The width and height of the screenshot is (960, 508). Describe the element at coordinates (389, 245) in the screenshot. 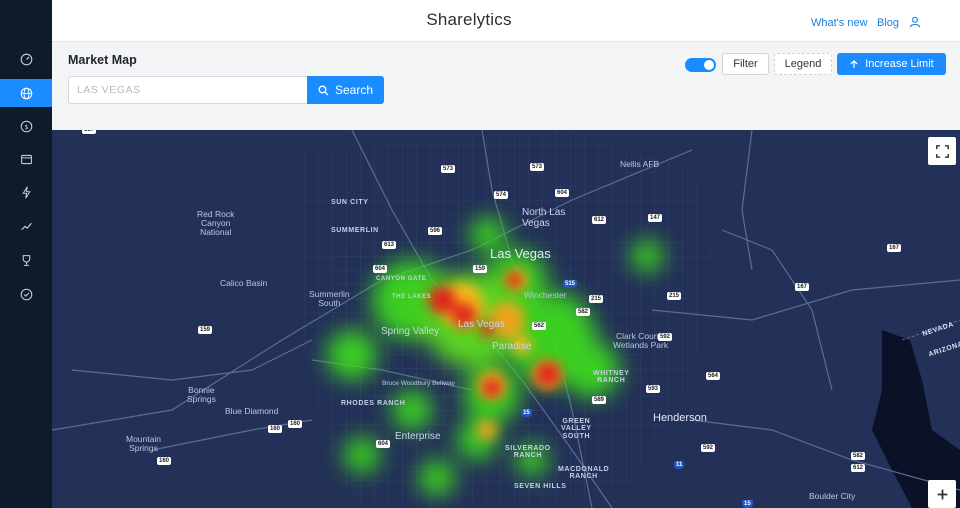

I see `route-shield: 613` at that location.